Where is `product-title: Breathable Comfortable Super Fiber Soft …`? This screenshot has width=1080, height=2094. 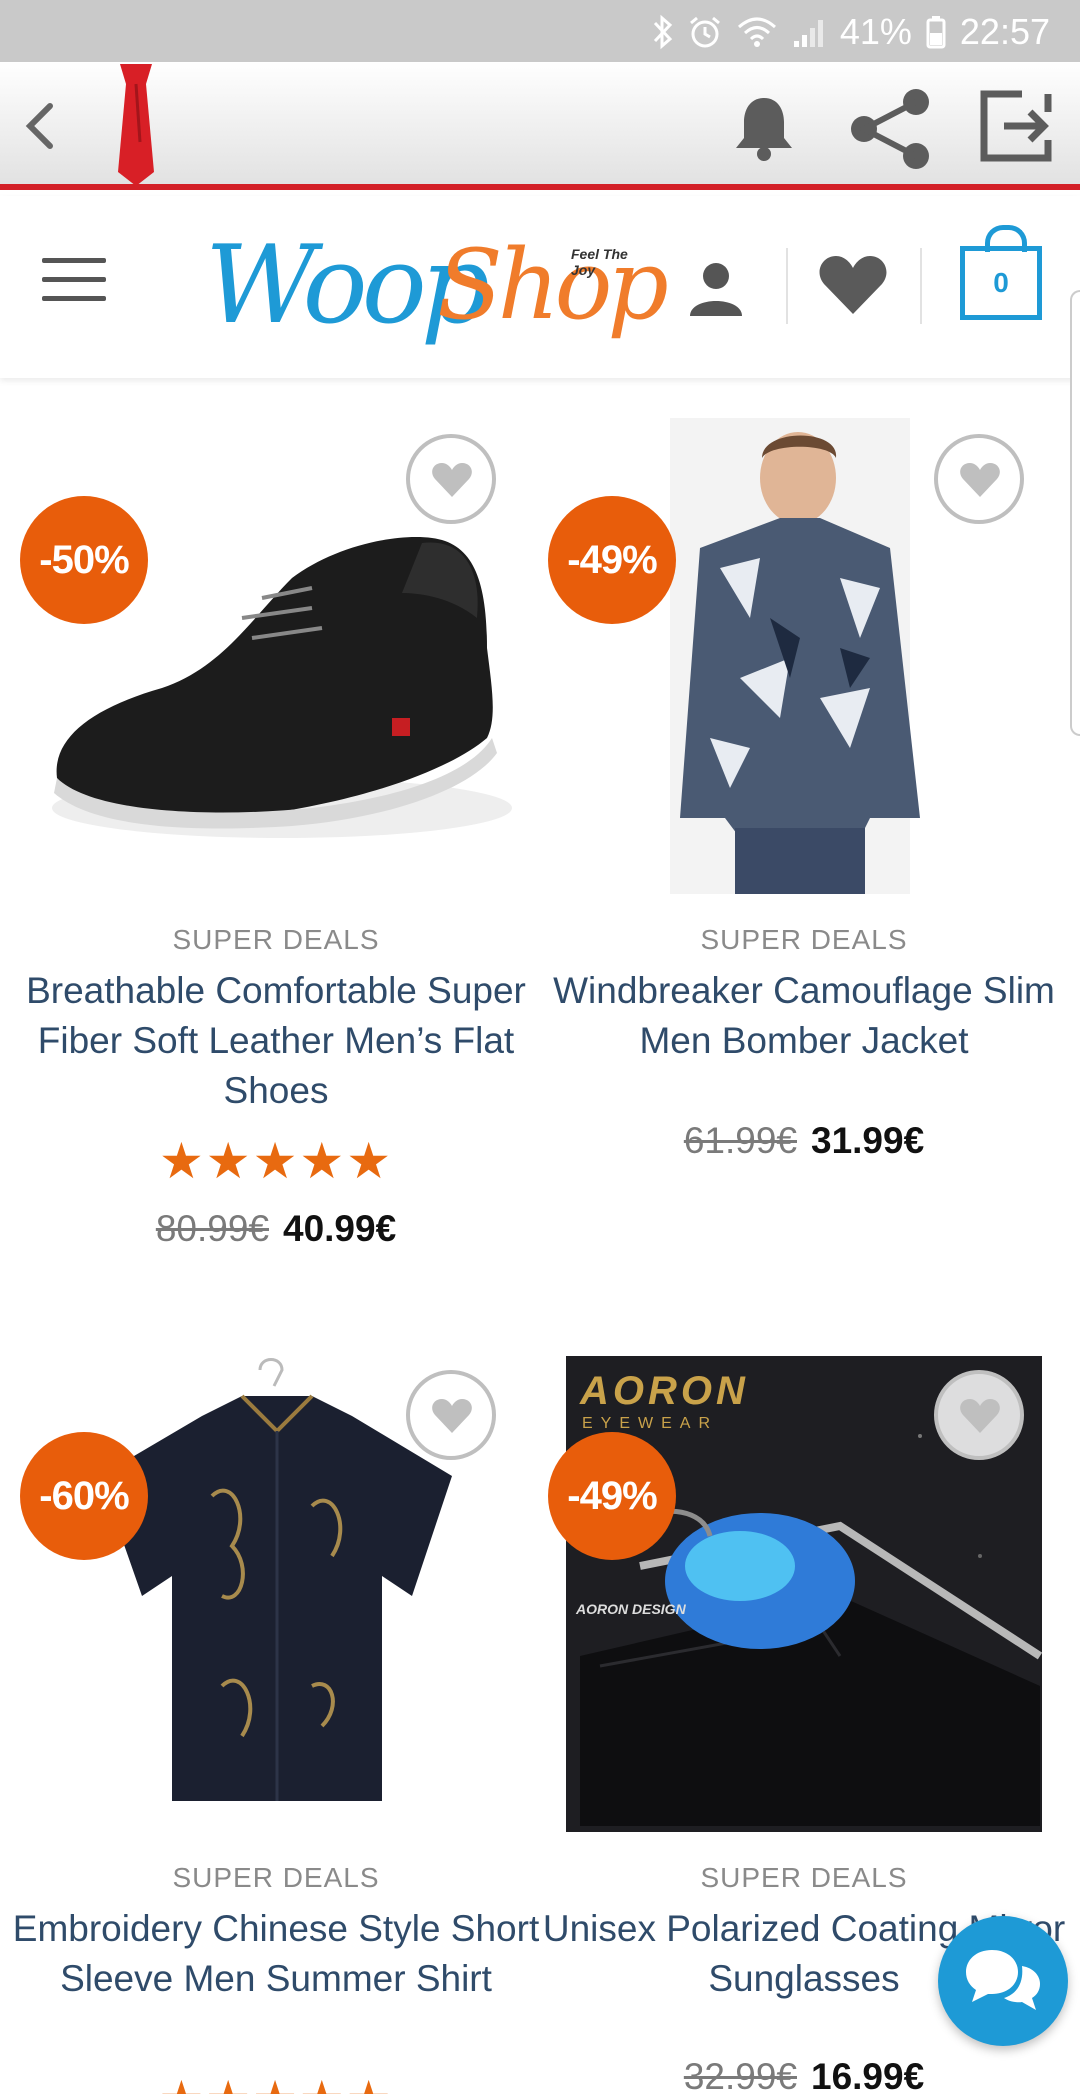
product-title: Breathable Comfortable Super Fiber Soft … is located at coordinates (276, 1041).